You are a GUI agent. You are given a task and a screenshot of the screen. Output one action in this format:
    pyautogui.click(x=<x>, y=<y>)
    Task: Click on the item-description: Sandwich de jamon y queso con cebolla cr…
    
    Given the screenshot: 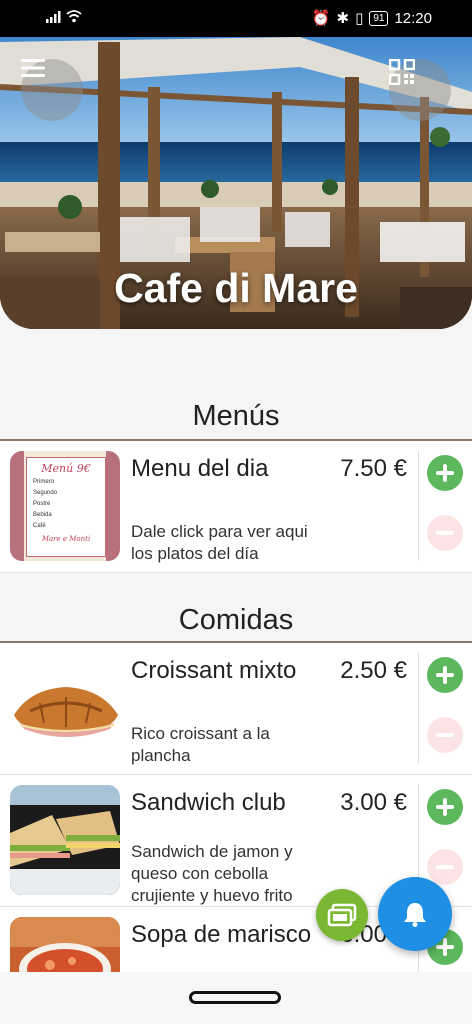 What is the action you would take?
    pyautogui.click(x=212, y=873)
    